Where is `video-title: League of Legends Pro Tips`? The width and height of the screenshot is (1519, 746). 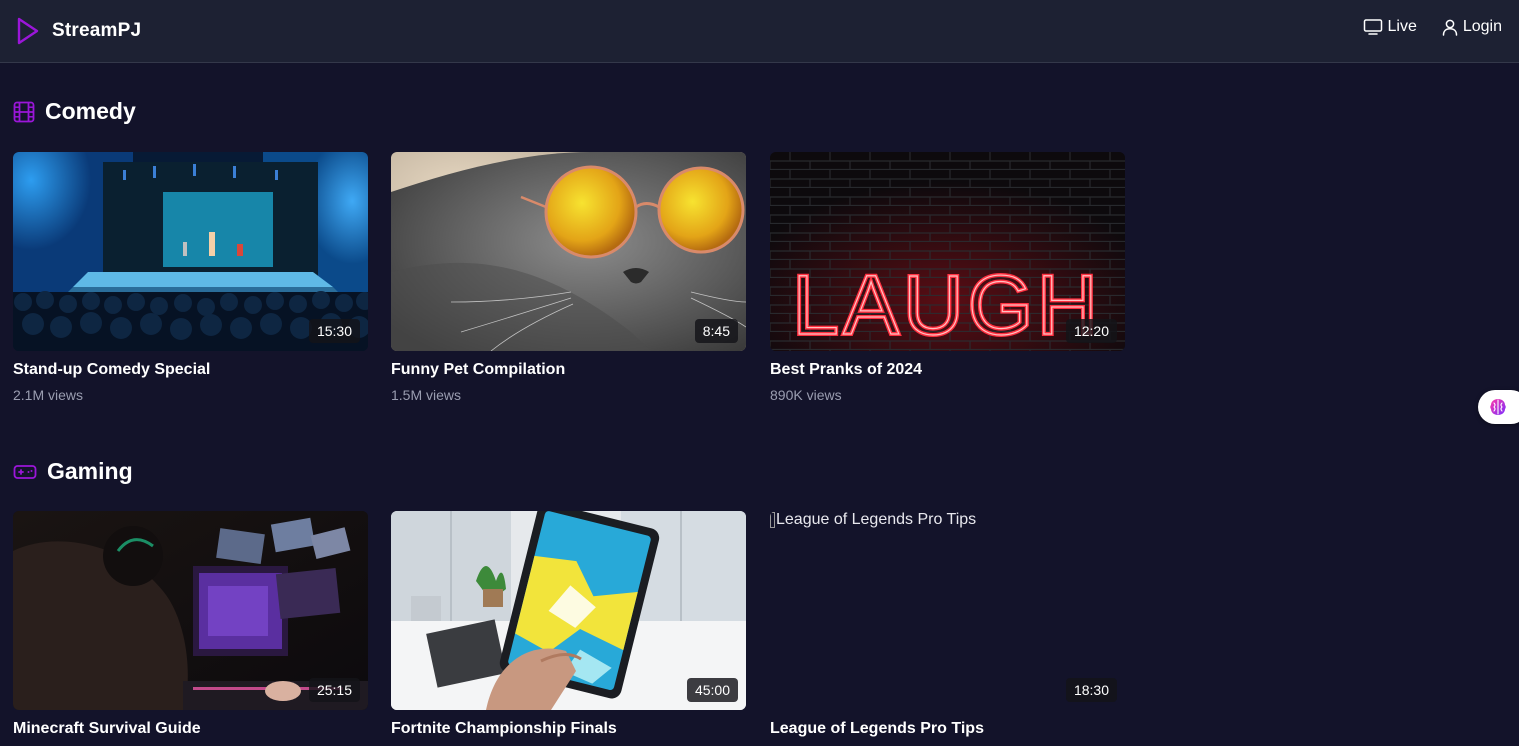 video-title: League of Legends Pro Tips is located at coordinates (947, 729).